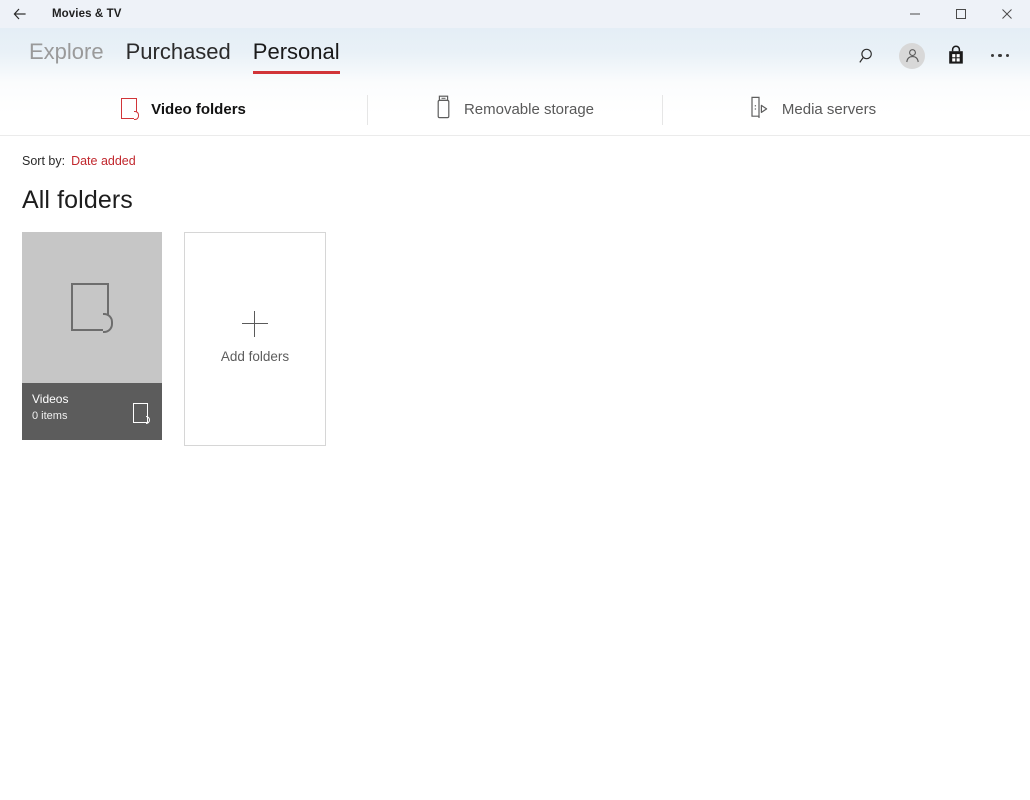 Image resolution: width=1030 pixels, height=800 pixels. What do you see at coordinates (50, 399) in the screenshot?
I see `folder-name: Videos` at bounding box center [50, 399].